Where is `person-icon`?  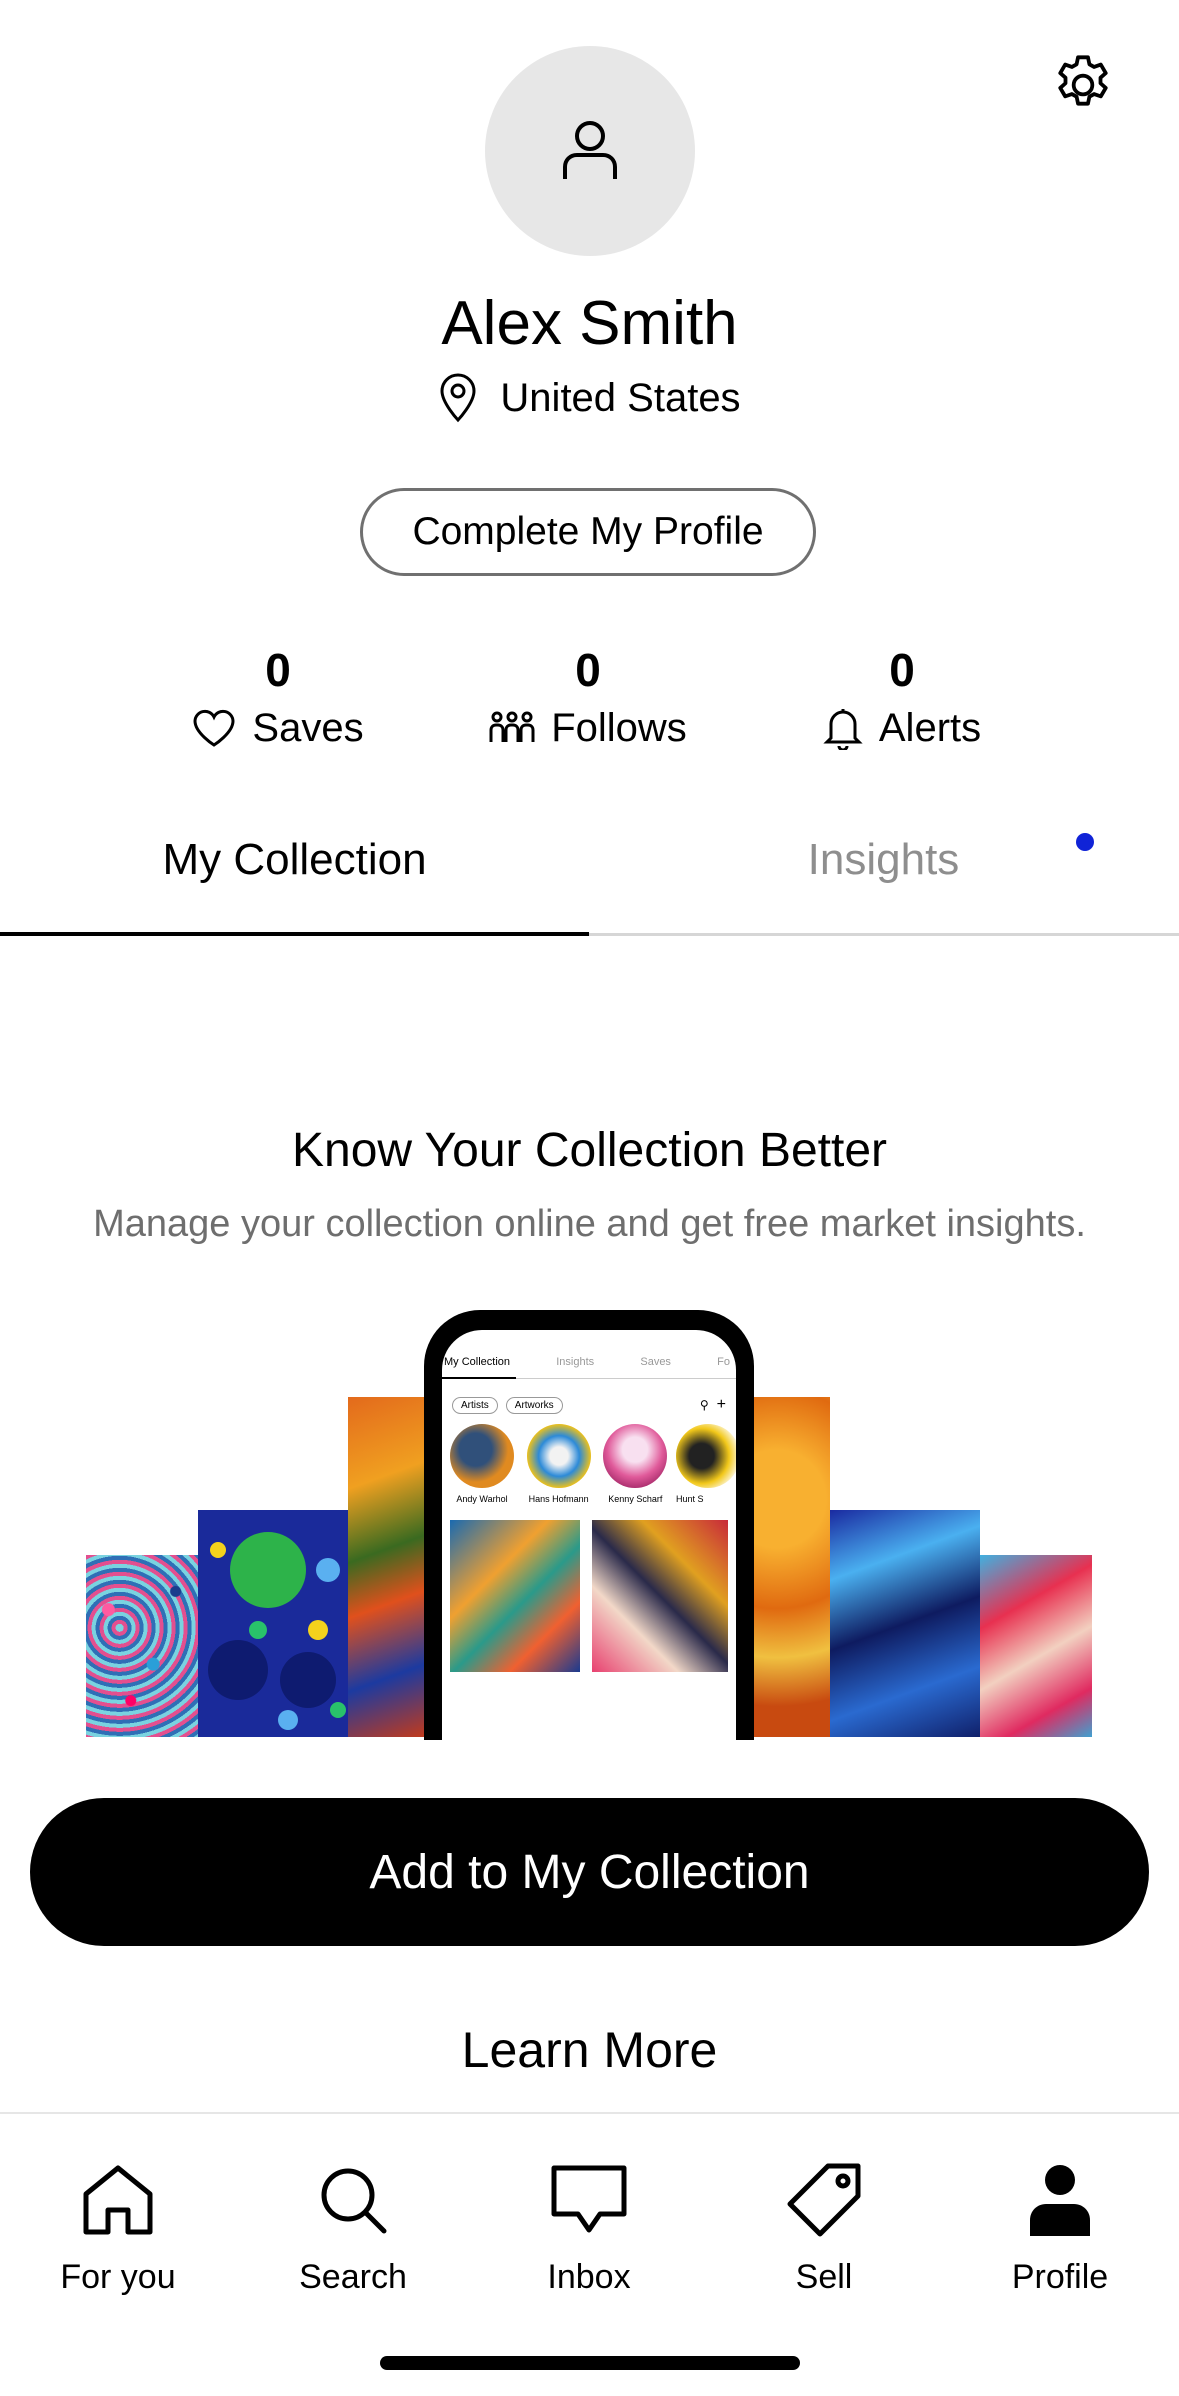 person-icon is located at coordinates (1060, 2200).